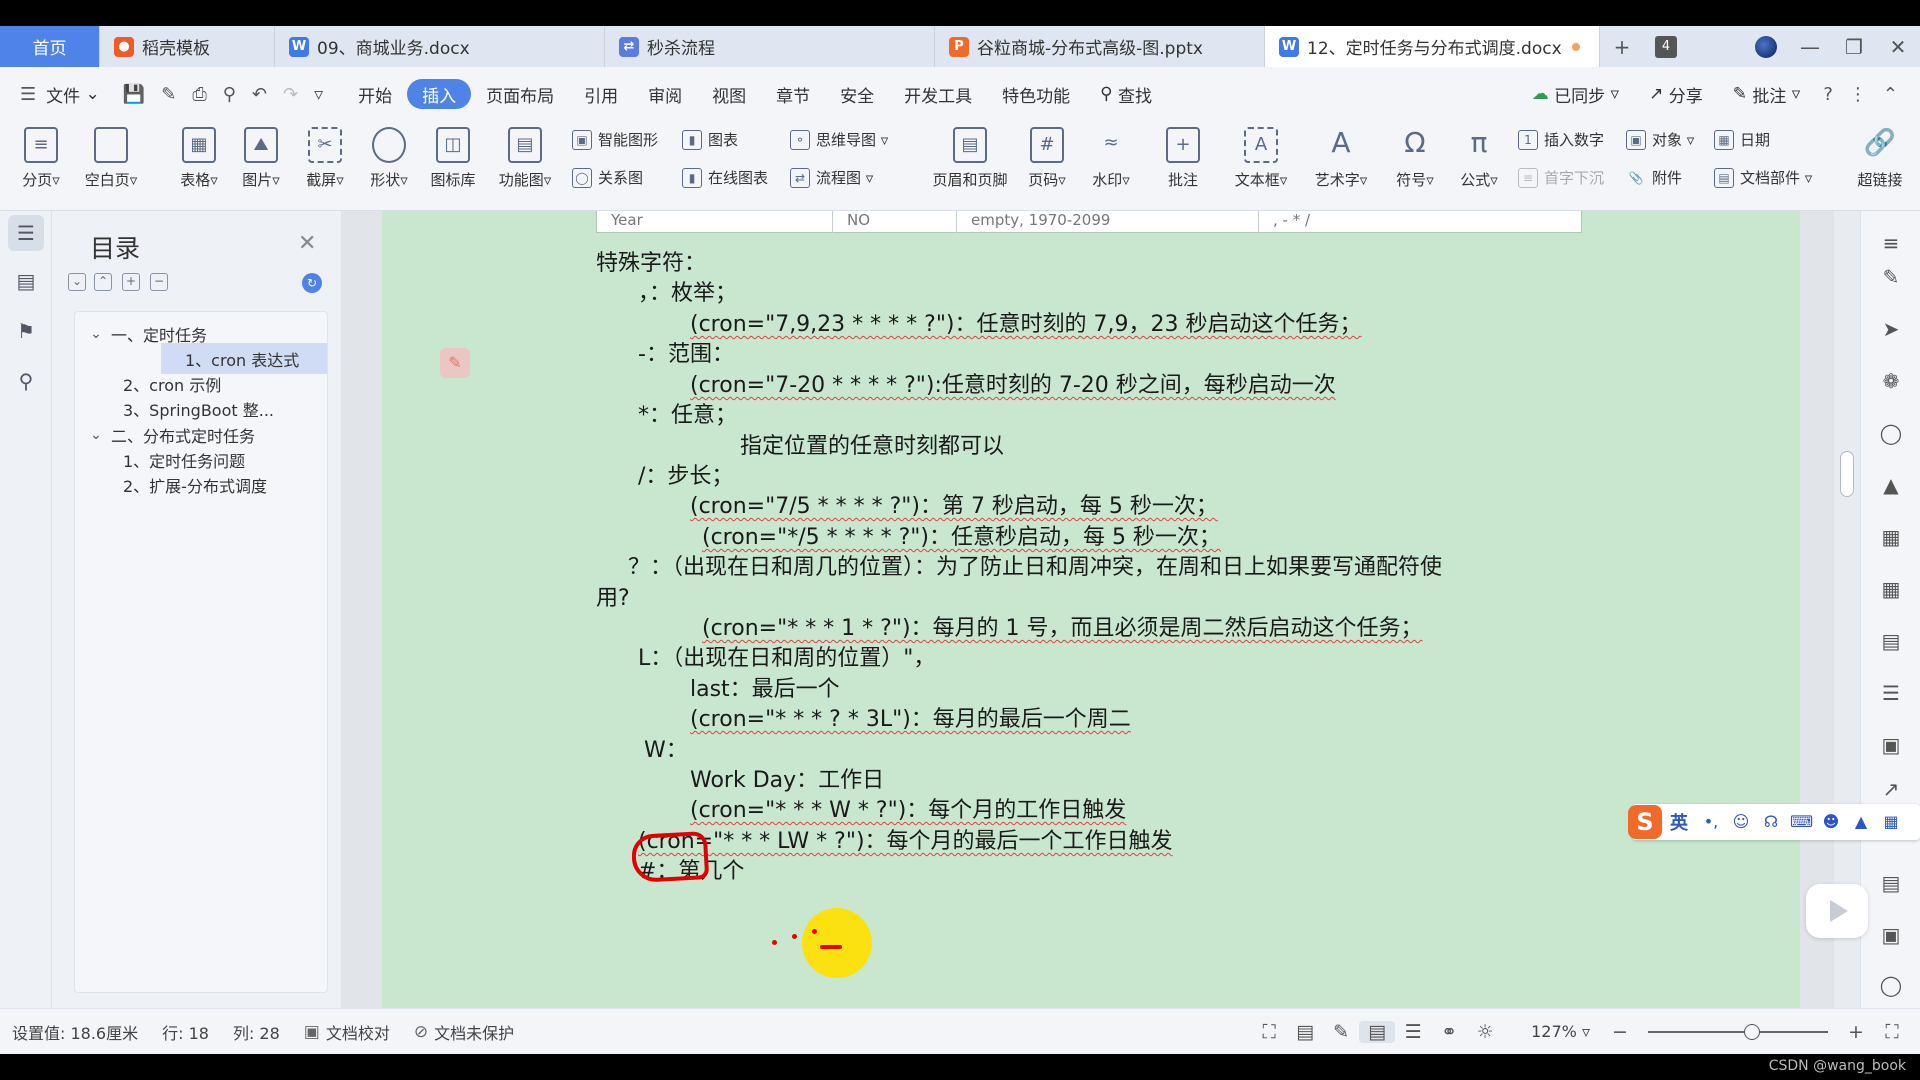 The width and height of the screenshot is (1920, 1080). I want to click on object-button: ▣ 对象 ▿, so click(1660, 139).